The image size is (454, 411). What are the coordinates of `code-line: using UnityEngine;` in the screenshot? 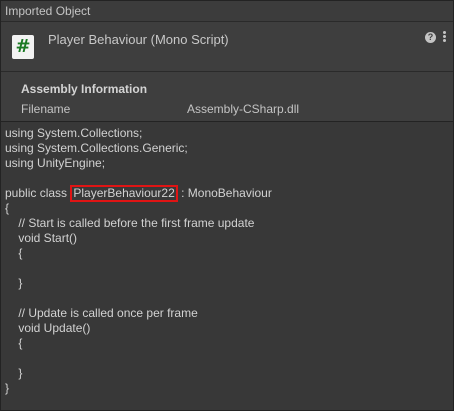 It's located at (55, 163).